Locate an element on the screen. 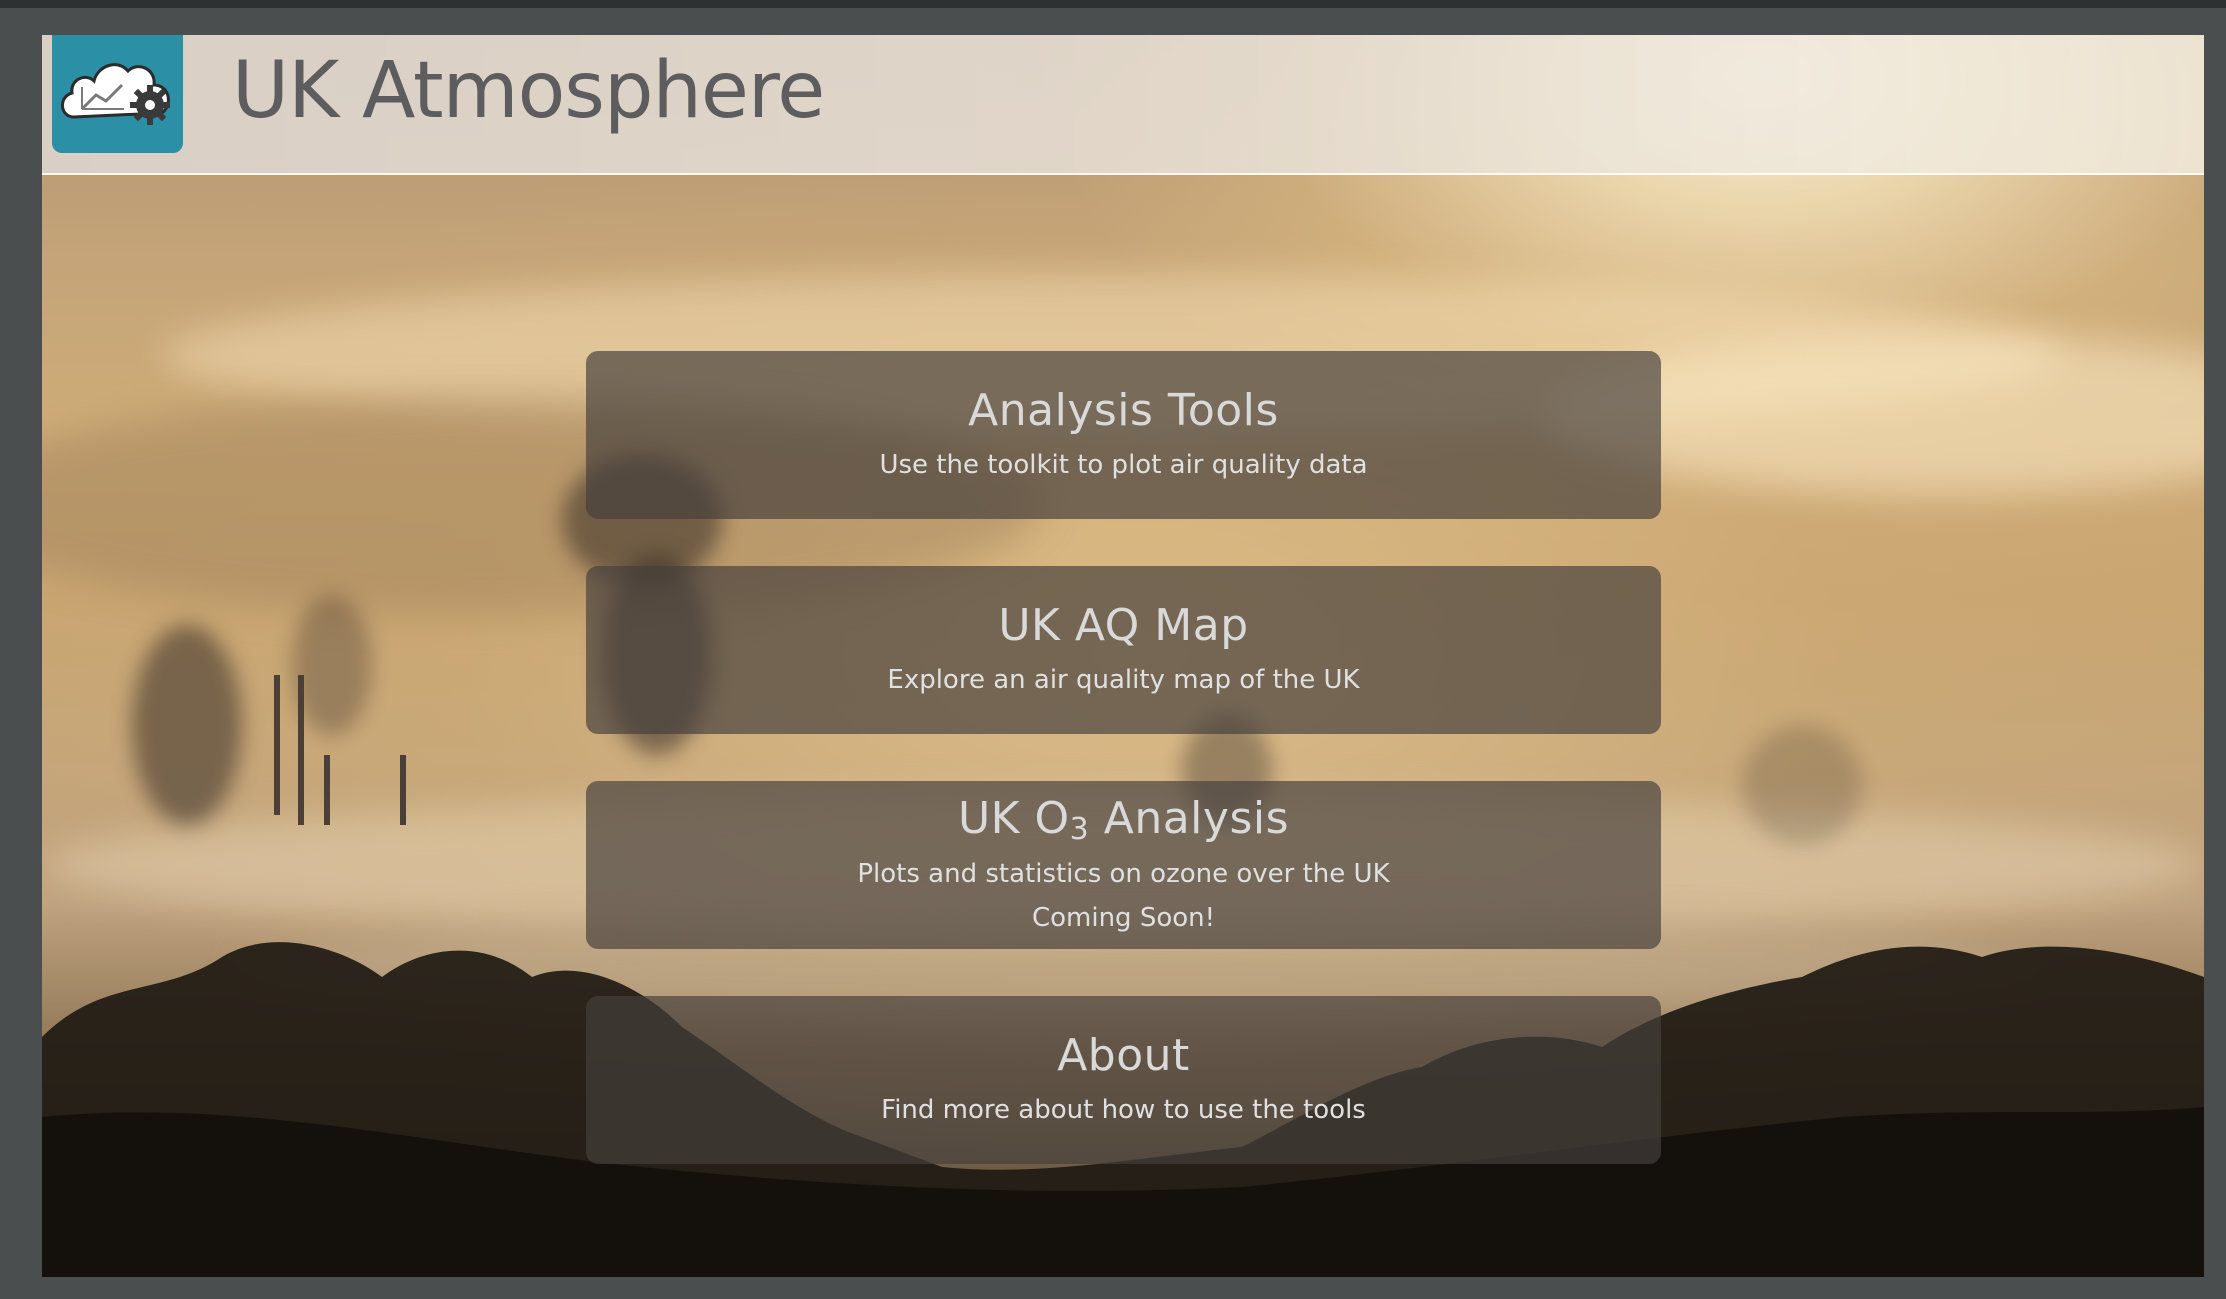 The height and width of the screenshot is (1299, 2226). card-title: About is located at coordinates (1123, 1055).